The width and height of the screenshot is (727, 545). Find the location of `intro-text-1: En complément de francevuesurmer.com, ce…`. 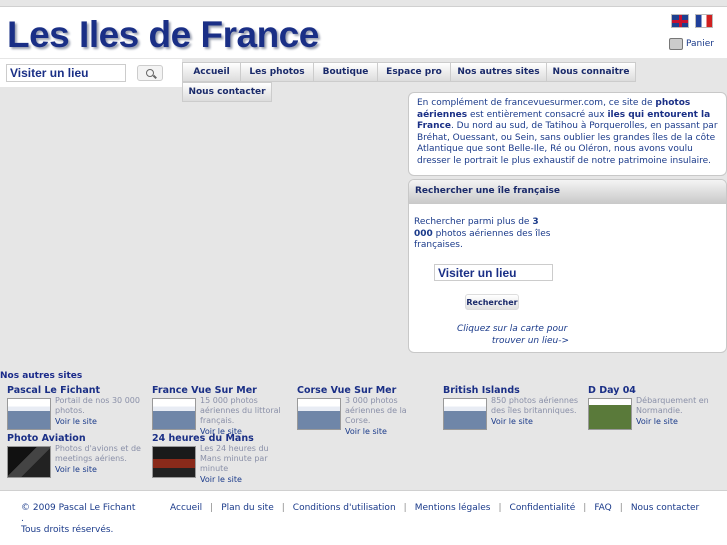

intro-text-1: En complément de francevuesurmer.com, ce… is located at coordinates (536, 103).